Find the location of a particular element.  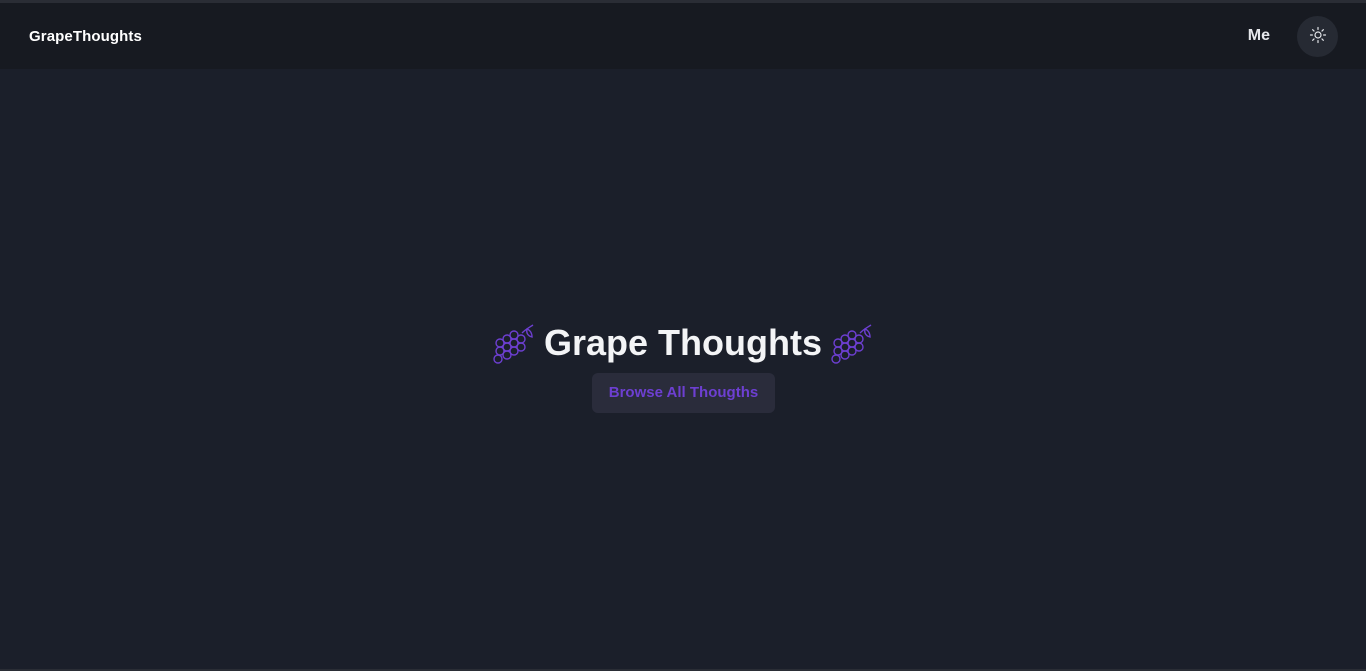

hero-title-row: Grape Thoughts is located at coordinates (683, 343).